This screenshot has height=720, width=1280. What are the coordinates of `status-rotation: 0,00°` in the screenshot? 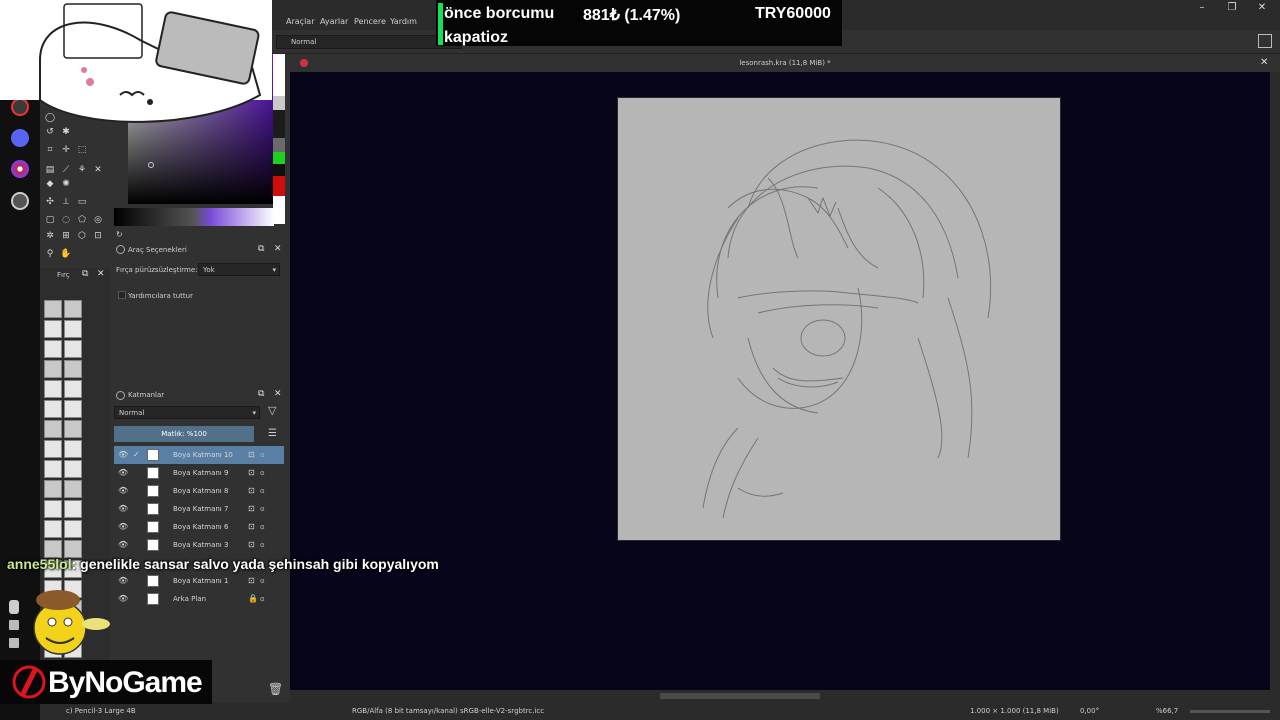 It's located at (1089, 711).